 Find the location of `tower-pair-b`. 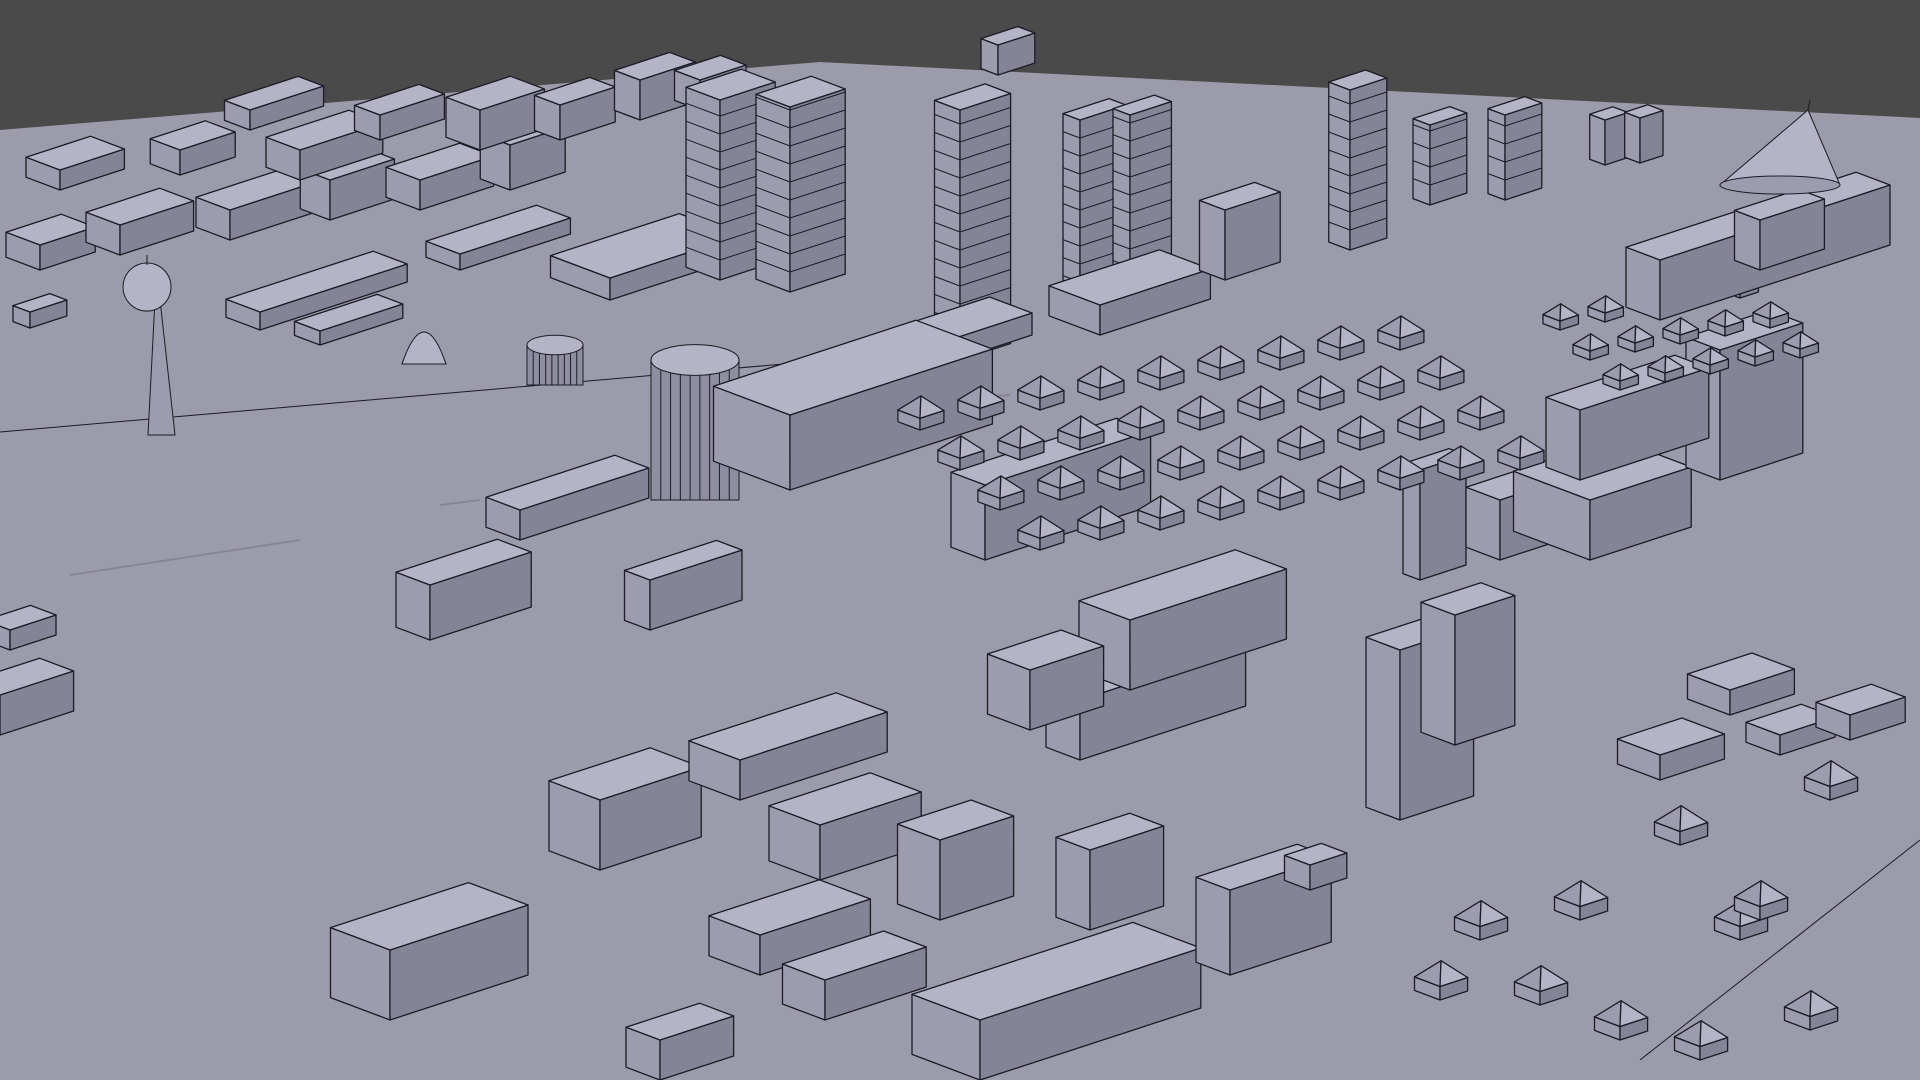

tower-pair-b is located at coordinates (1515, 148).